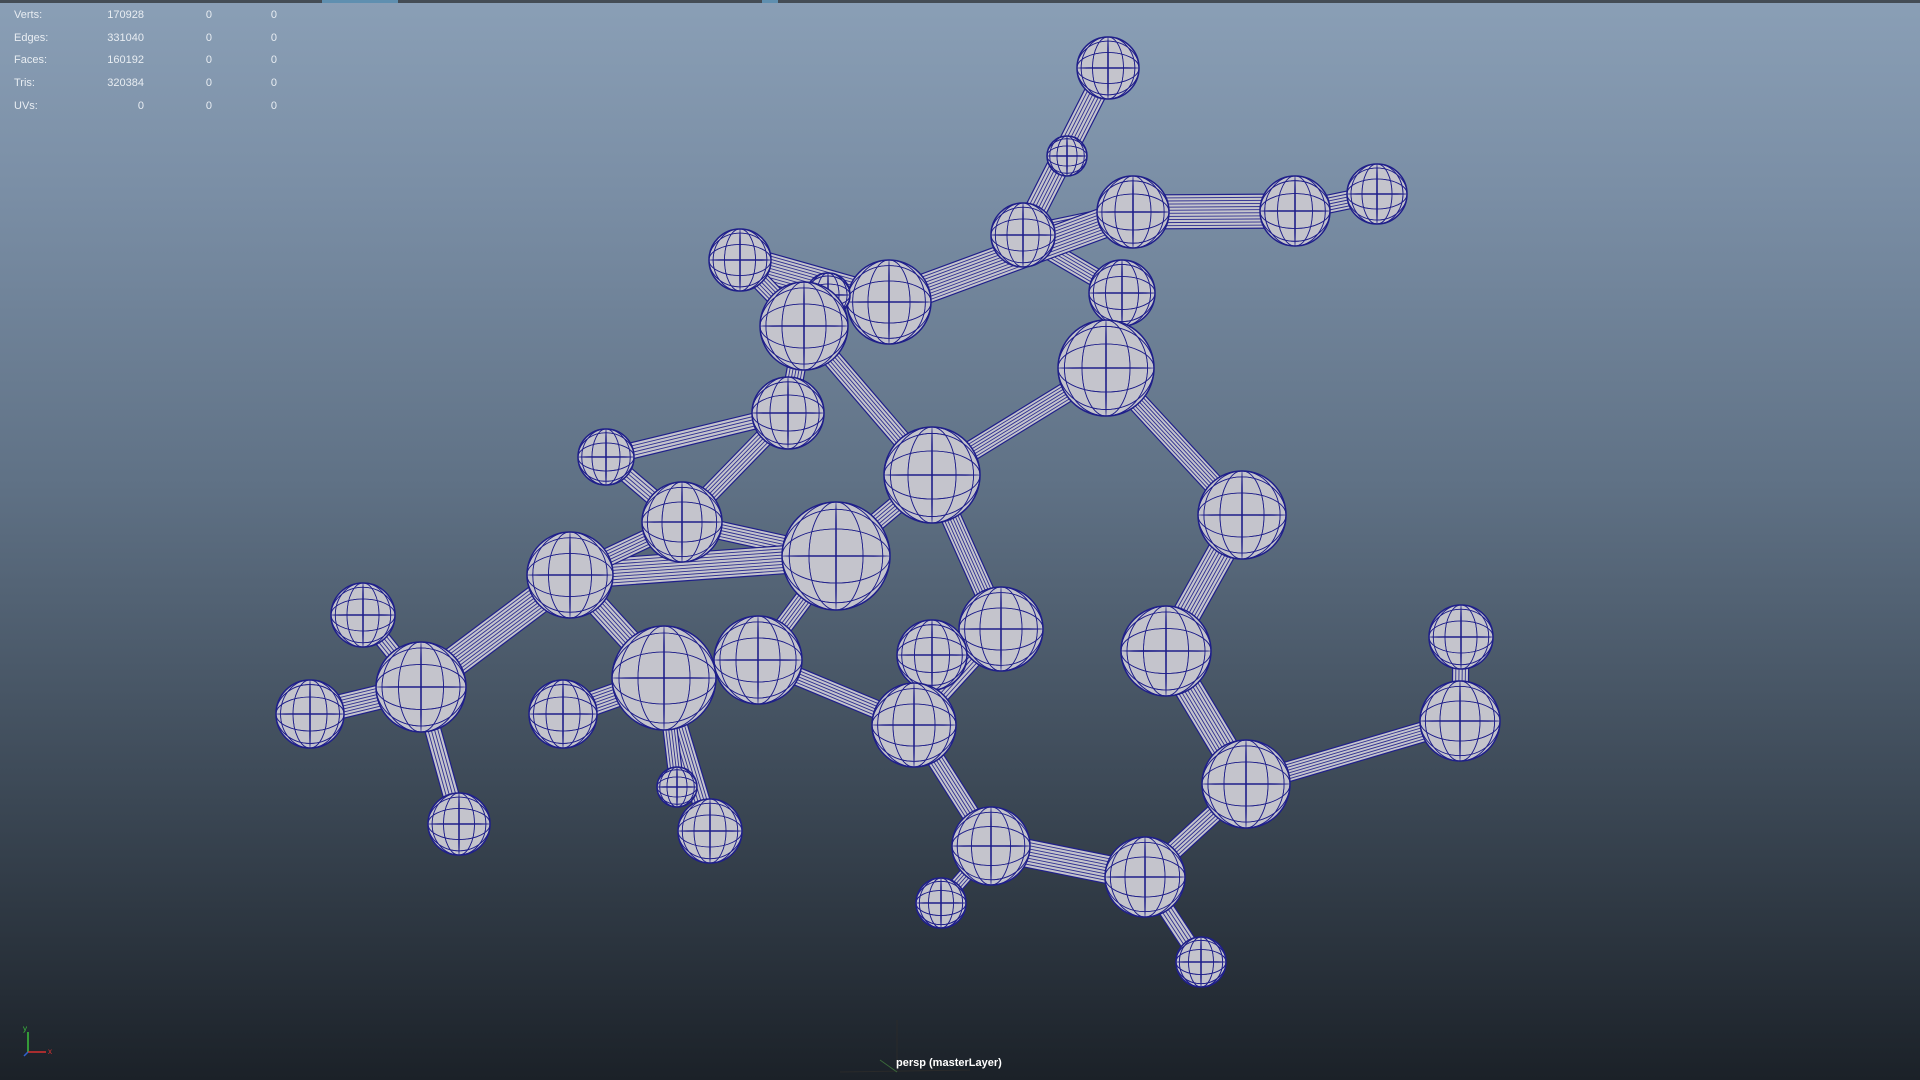 The width and height of the screenshot is (1920, 1080). What do you see at coordinates (37, 1040) in the screenshot?
I see `axis-gizmo-icon: y x` at bounding box center [37, 1040].